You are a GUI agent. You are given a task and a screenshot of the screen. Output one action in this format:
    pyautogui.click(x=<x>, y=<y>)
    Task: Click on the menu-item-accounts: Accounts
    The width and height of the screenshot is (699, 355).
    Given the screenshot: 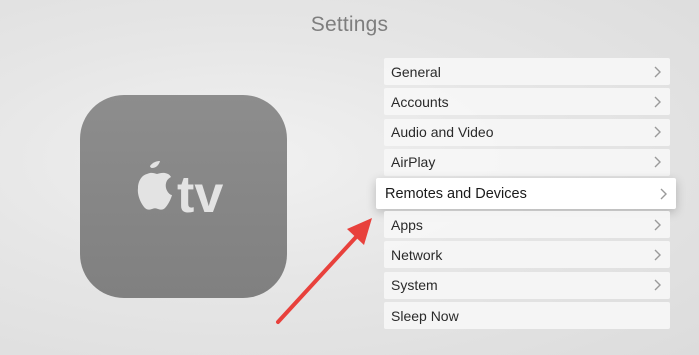 What is the action you would take?
    pyautogui.click(x=527, y=102)
    